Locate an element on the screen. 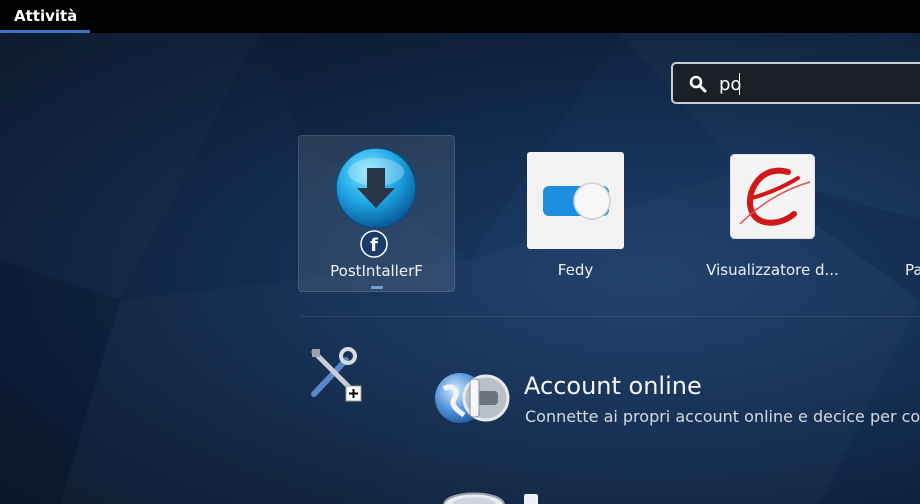 Image resolution: width=920 pixels, height=504 pixels. settings-tools-icon is located at coordinates (335, 374).